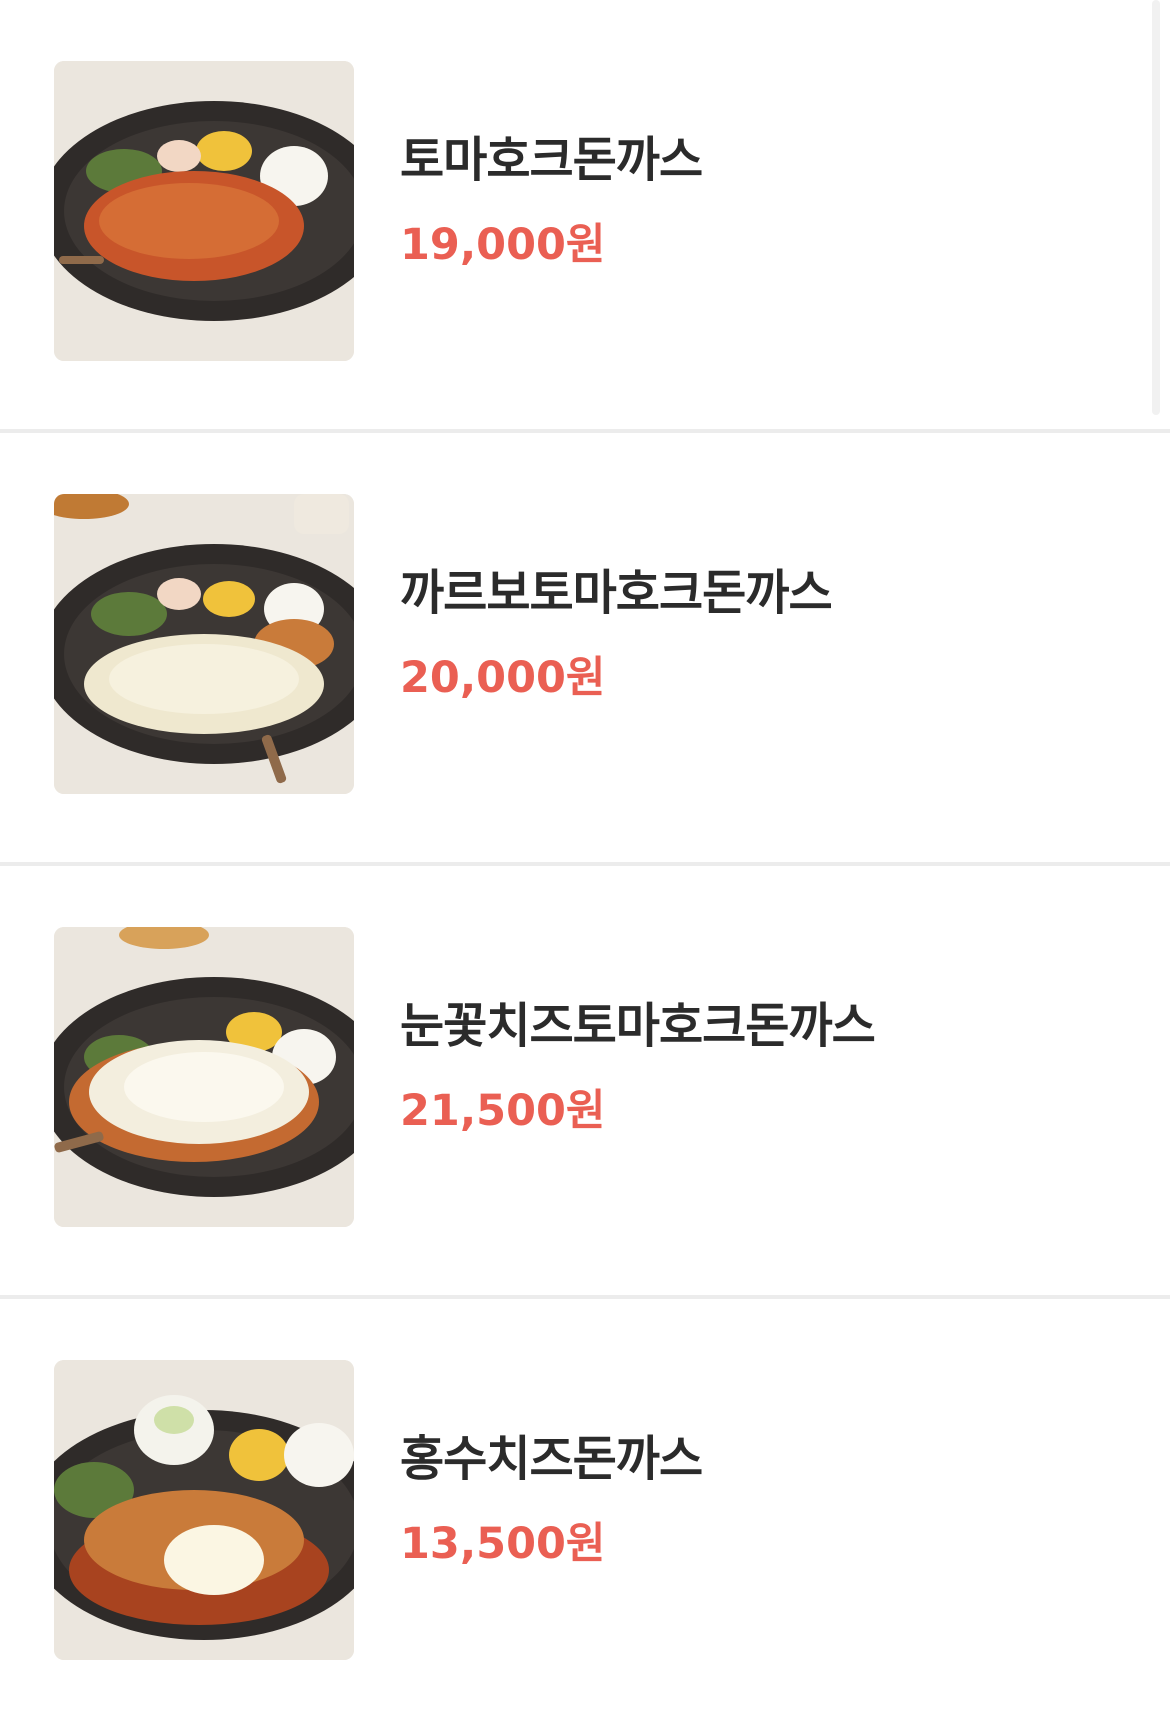  What do you see at coordinates (551, 201) in the screenshot?
I see `menu-item-text: 토마호크돈까스 19,000원` at bounding box center [551, 201].